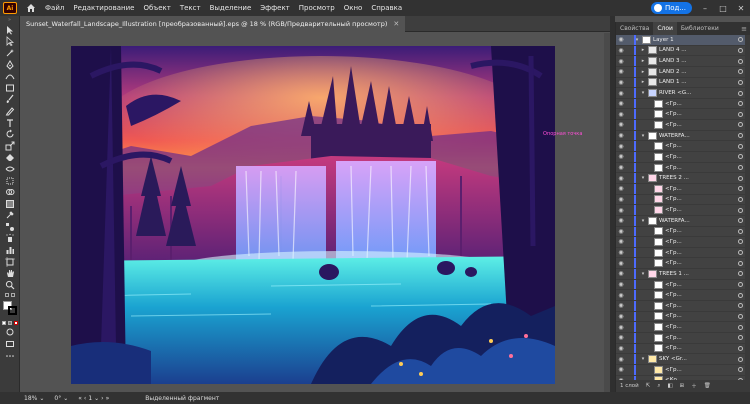 The height and width of the screenshot is (404, 750). What do you see at coordinates (85, 398) in the screenshot?
I see `prev-artboard-icon: ‹` at bounding box center [85, 398].